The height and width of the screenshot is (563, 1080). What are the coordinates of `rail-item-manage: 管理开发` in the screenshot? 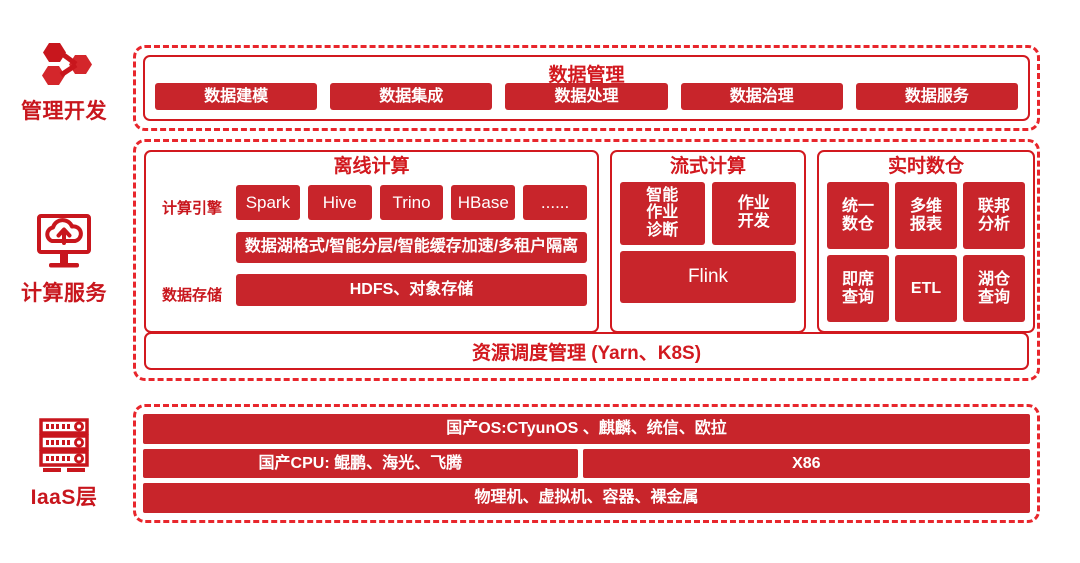 It's located at (64, 82).